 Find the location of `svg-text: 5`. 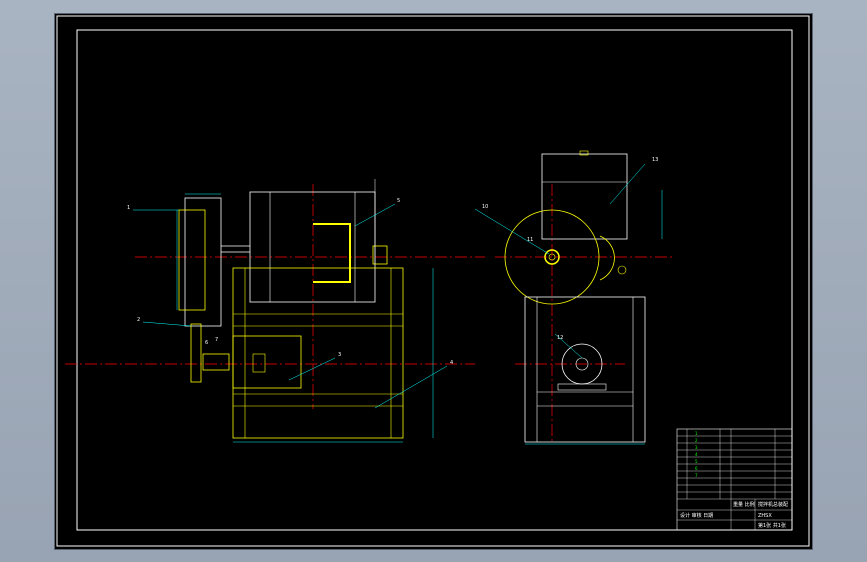

svg-text: 5 is located at coordinates (696, 461).